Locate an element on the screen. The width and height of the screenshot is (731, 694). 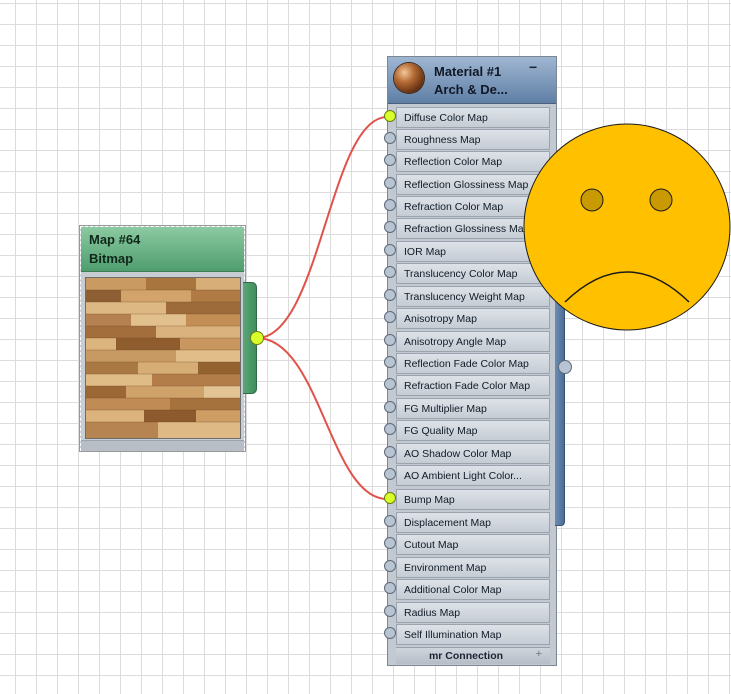
slot-bump-map: Bump Map is located at coordinates (467, 499).